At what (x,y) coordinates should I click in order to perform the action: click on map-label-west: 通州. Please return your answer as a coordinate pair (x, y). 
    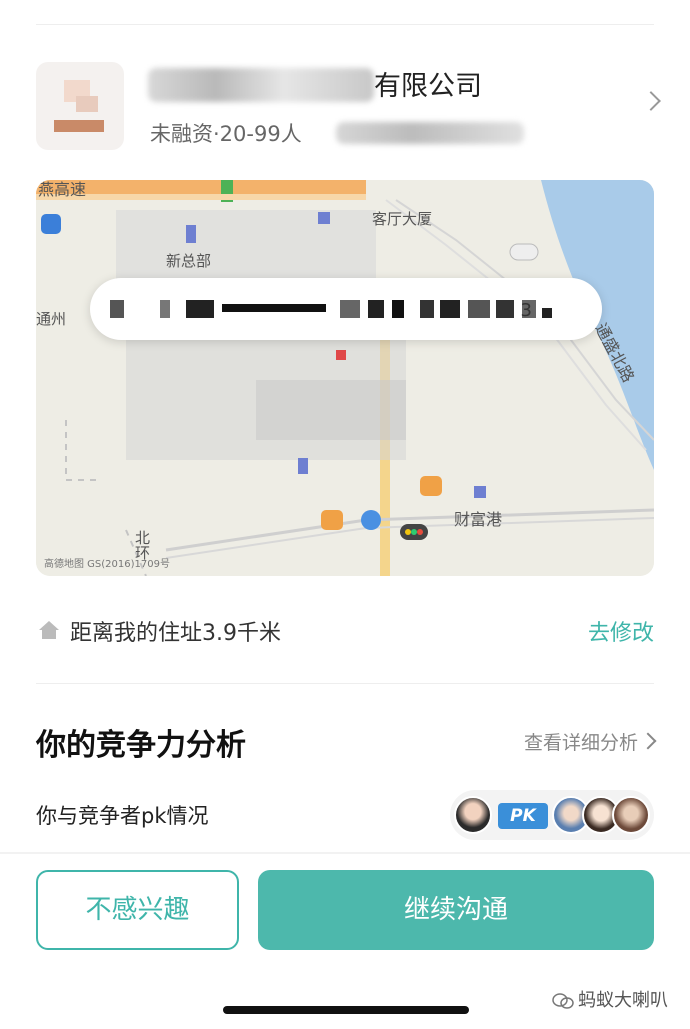
    Looking at the image, I should click on (51, 319).